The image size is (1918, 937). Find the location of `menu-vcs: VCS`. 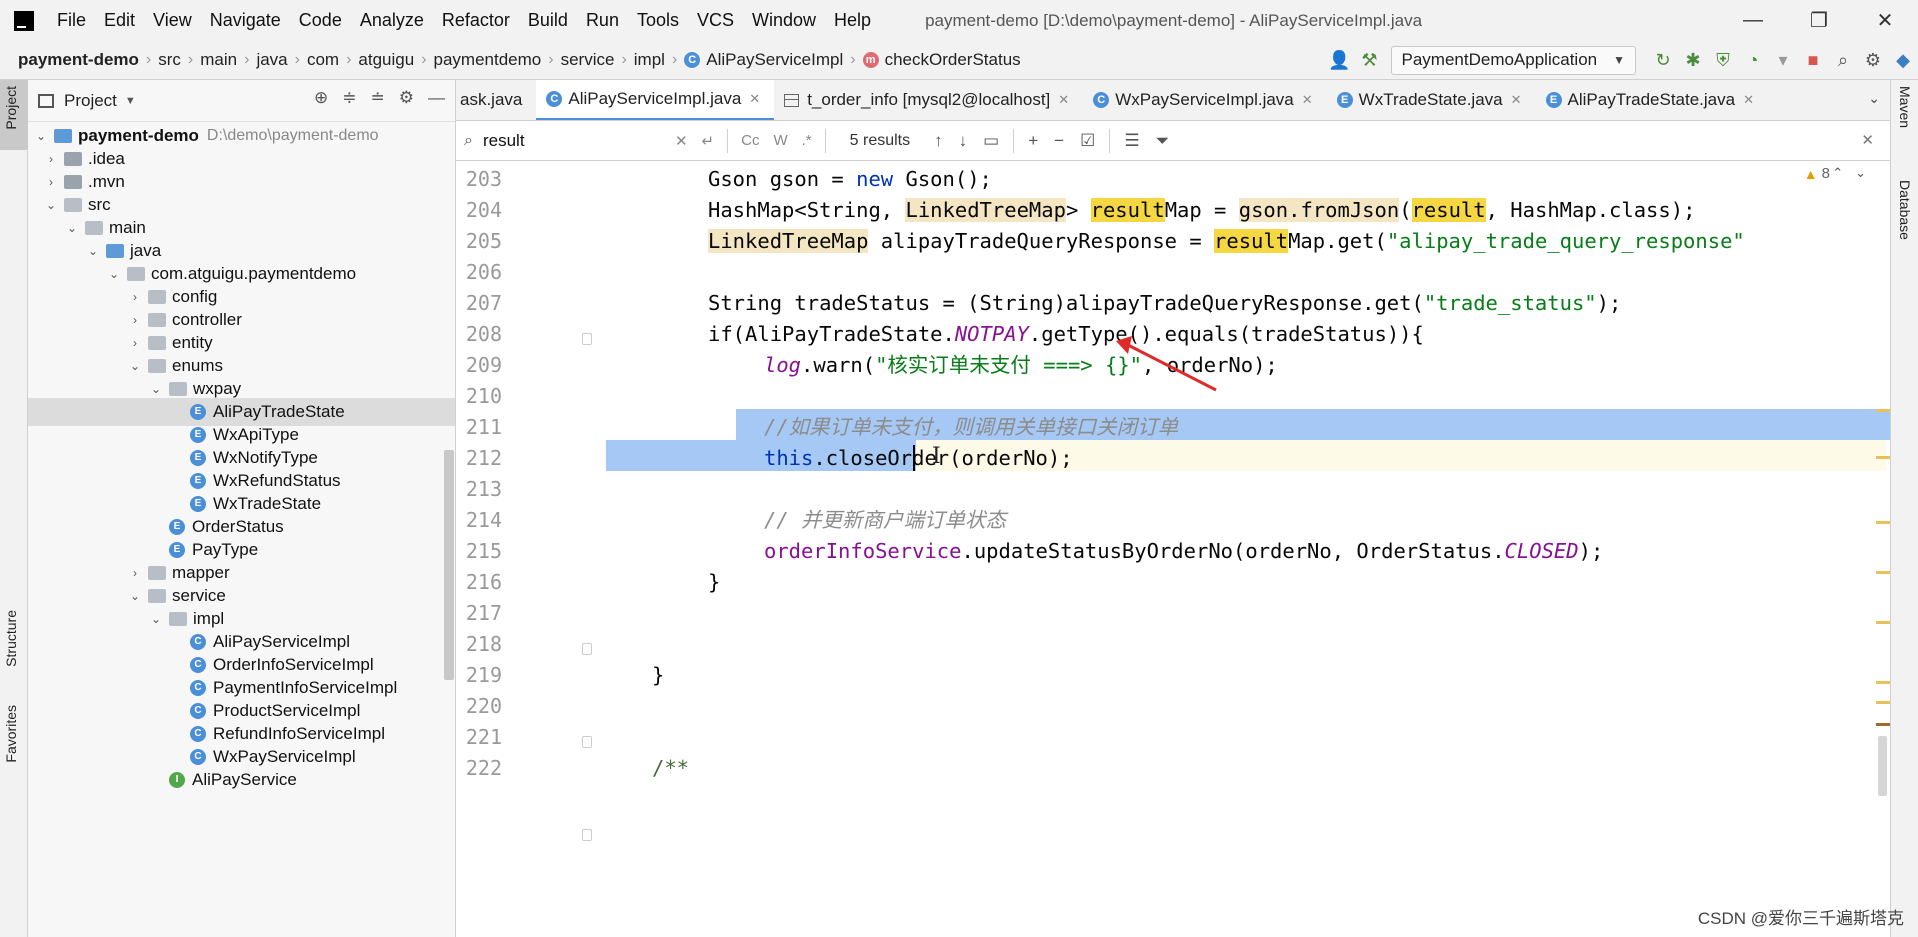

menu-vcs: VCS is located at coordinates (715, 20).